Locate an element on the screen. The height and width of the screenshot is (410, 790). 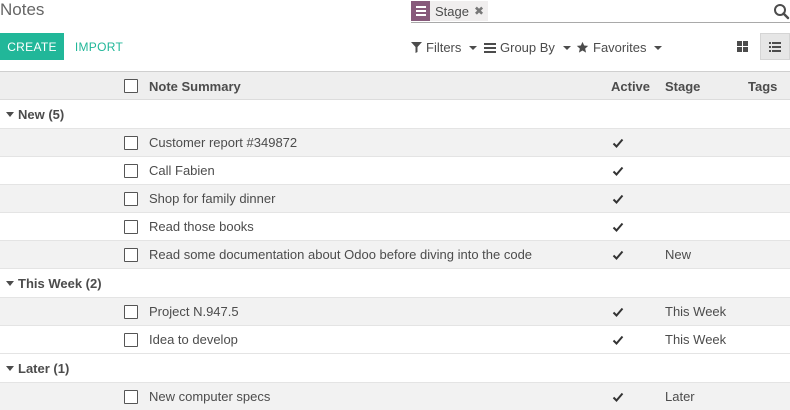
table-row: Shop for family dinner is located at coordinates (395, 199).